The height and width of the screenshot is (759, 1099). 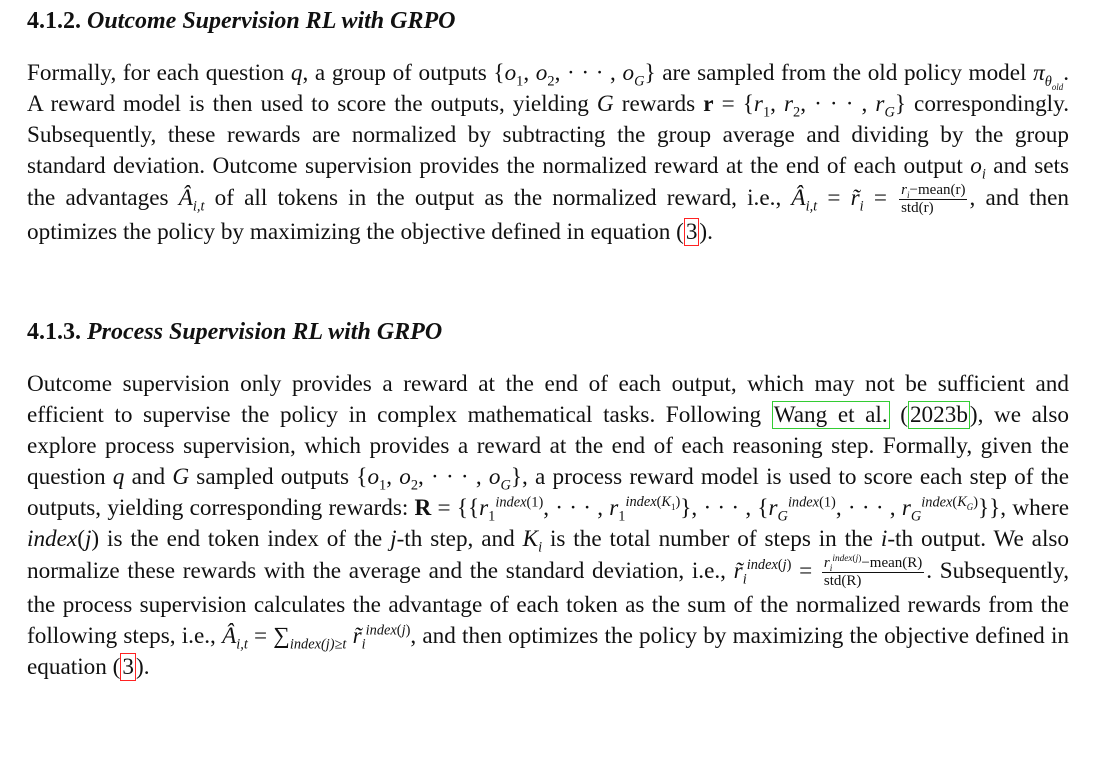 What do you see at coordinates (933, 199) in the screenshot?
I see `fraction-normalized-reward: ri−mean(r) std(r)` at bounding box center [933, 199].